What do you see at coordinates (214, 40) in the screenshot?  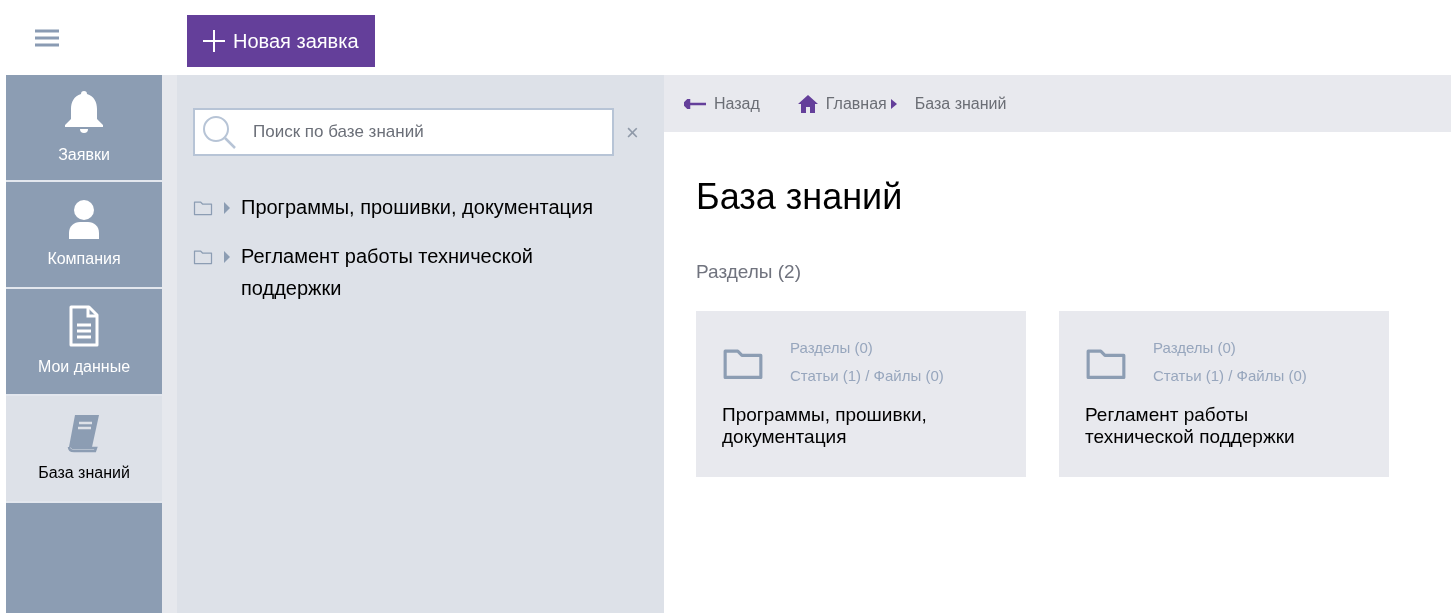 I see `plus-icon` at bounding box center [214, 40].